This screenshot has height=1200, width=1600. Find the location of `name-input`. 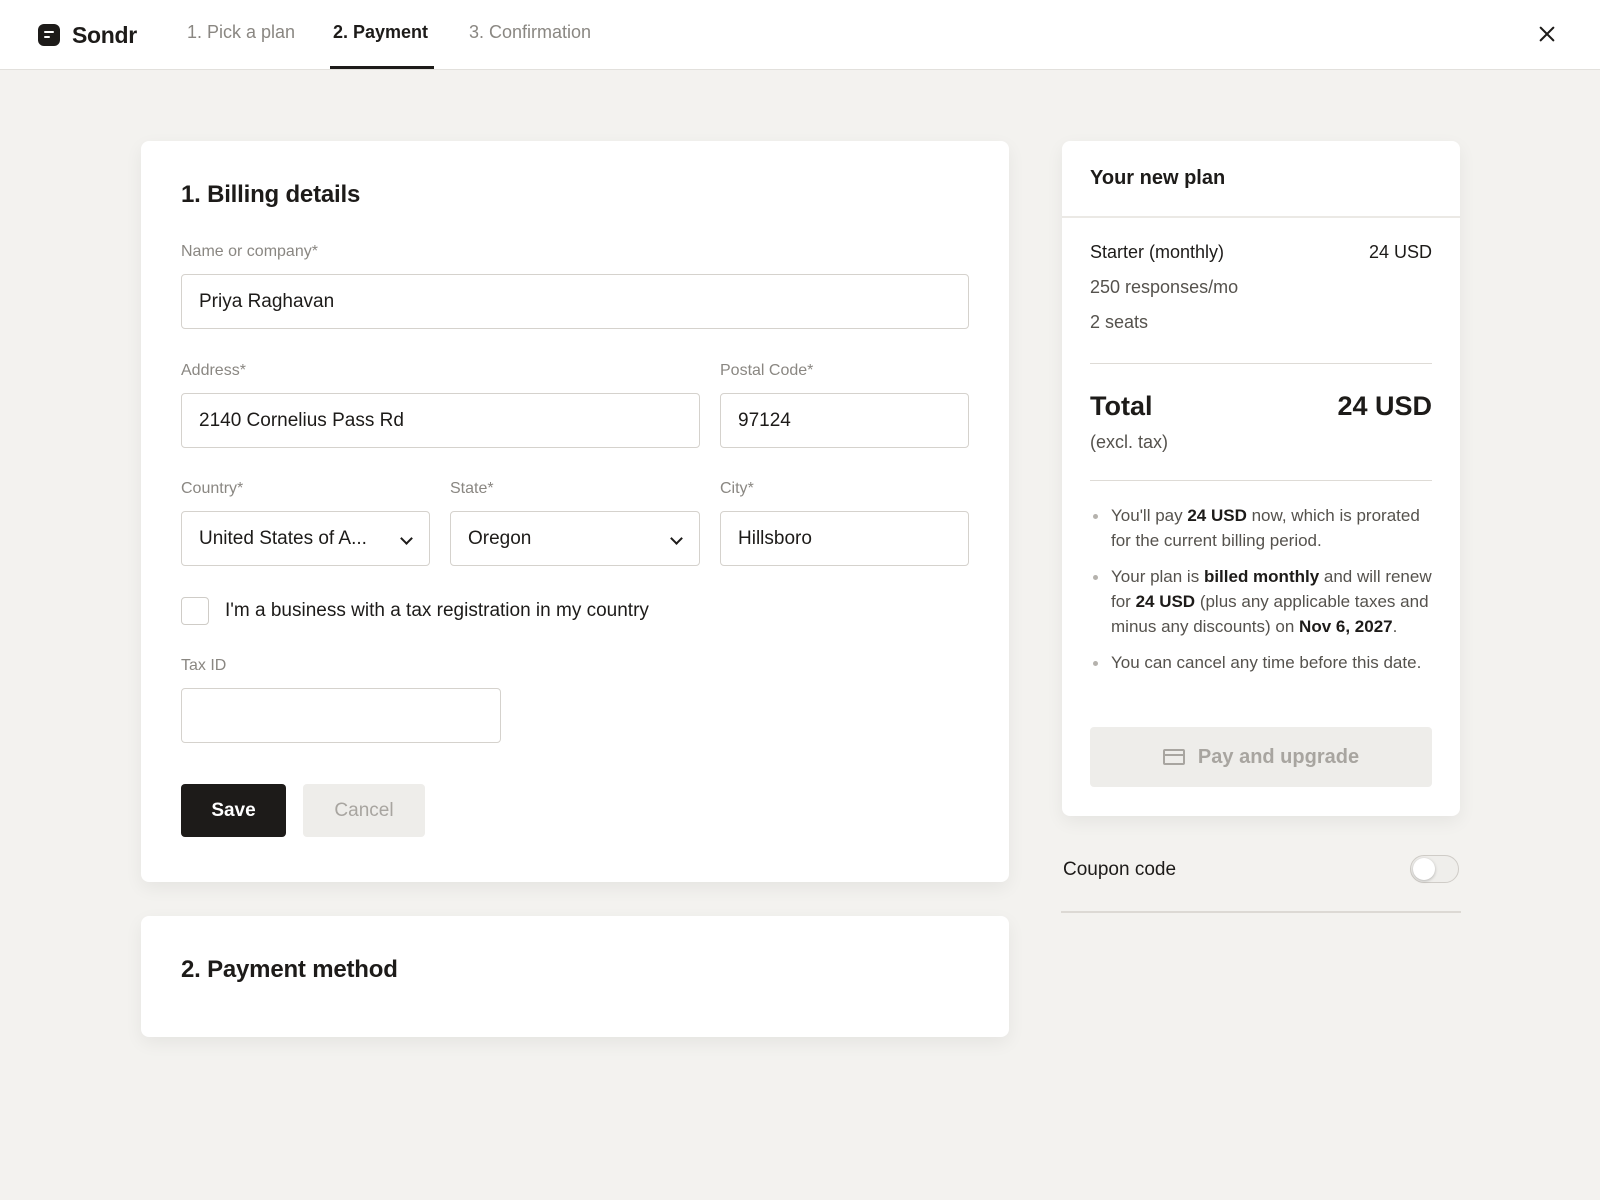

name-input is located at coordinates (575, 301).